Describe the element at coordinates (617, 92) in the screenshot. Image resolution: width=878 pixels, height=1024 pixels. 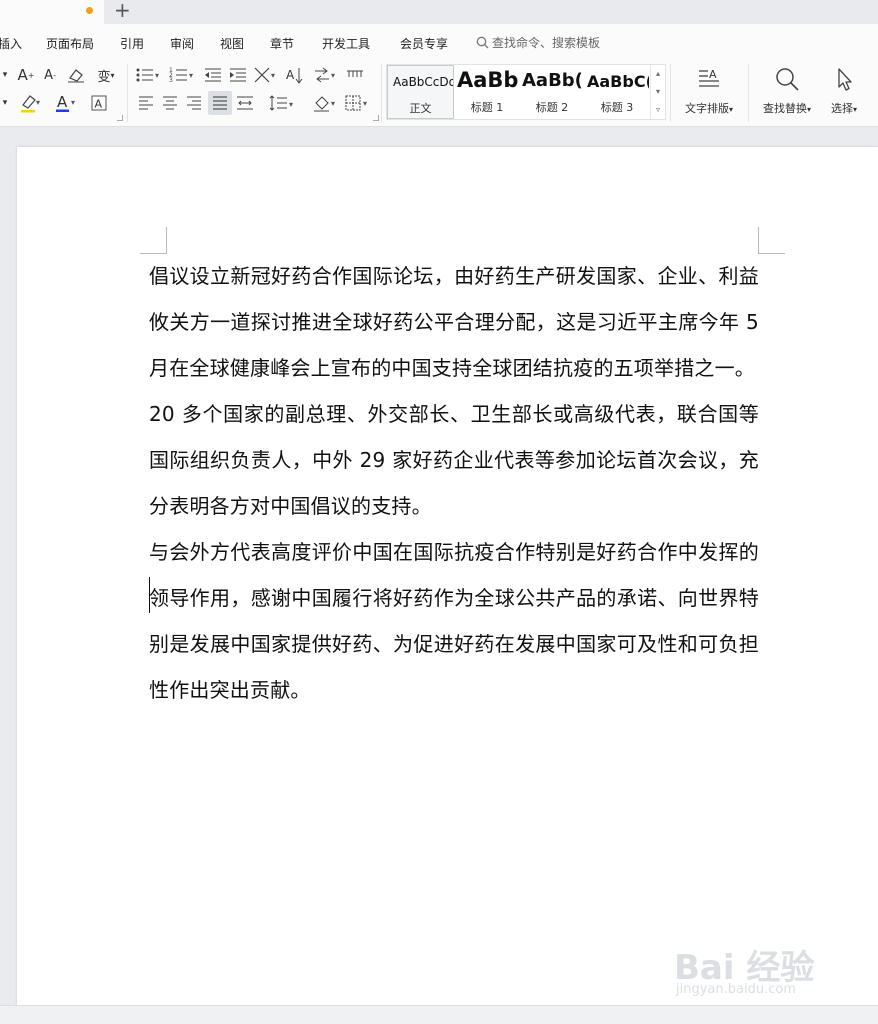
I see `style-heading-3: AaBbC( 标题 3` at that location.